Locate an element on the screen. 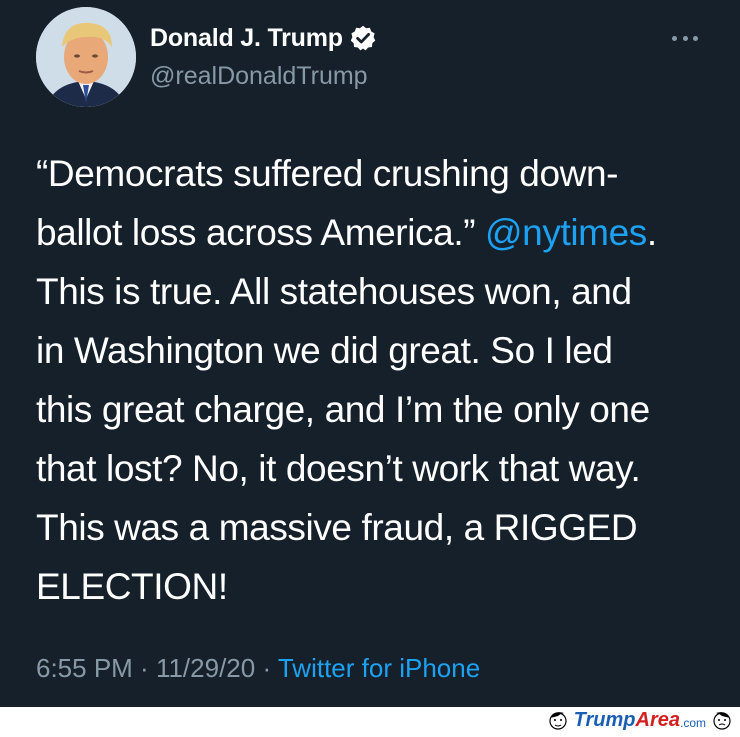 The height and width of the screenshot is (737, 740). tweet-line: “Democrats suffered crushing down- is located at coordinates (381, 173).